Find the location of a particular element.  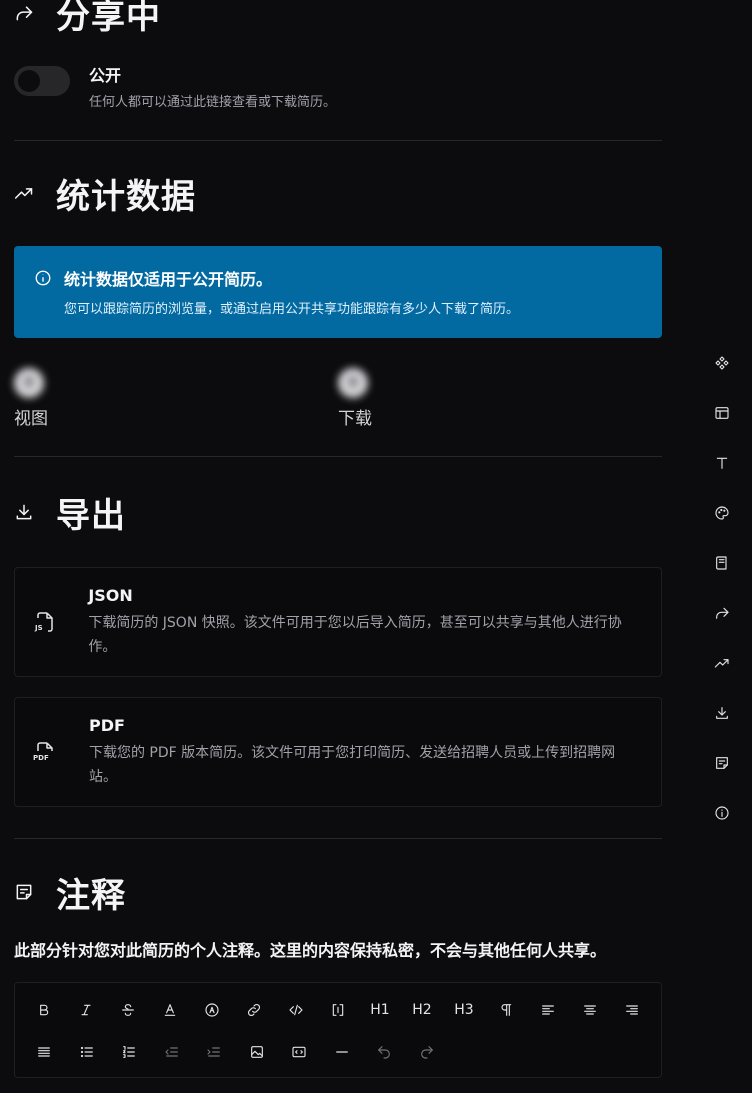

export-header: 导出 is located at coordinates (338, 512).